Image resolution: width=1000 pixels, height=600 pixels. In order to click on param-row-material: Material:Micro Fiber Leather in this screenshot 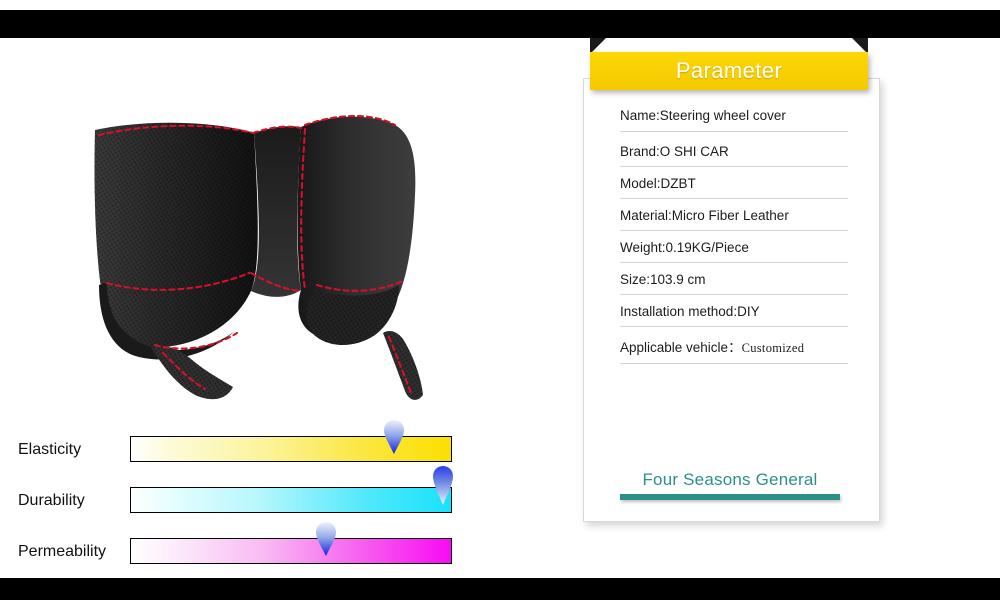, I will do `click(734, 219)`.